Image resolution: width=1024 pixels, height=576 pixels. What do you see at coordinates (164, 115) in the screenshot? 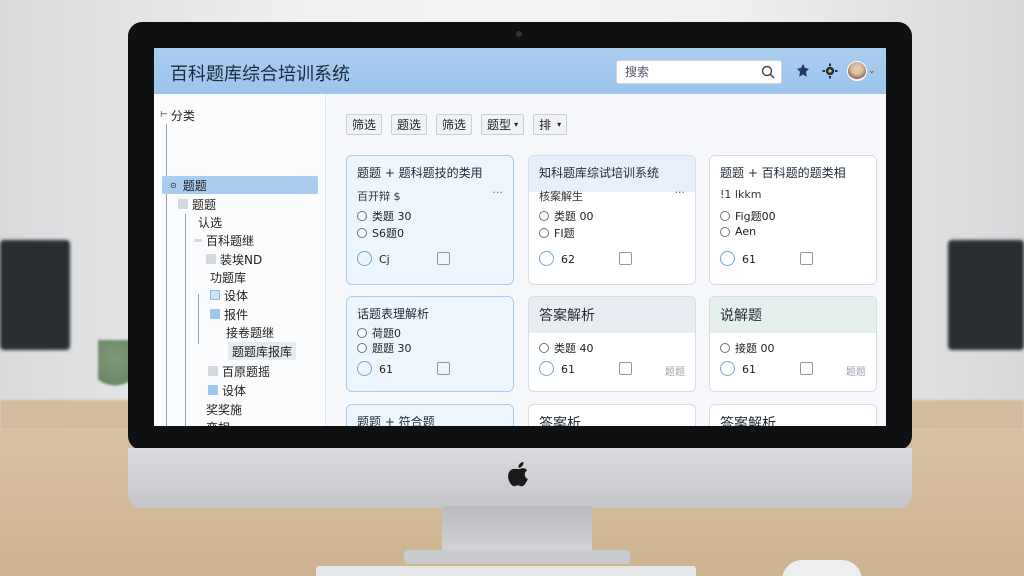
I see `caret-icon: ⊢` at bounding box center [164, 115].